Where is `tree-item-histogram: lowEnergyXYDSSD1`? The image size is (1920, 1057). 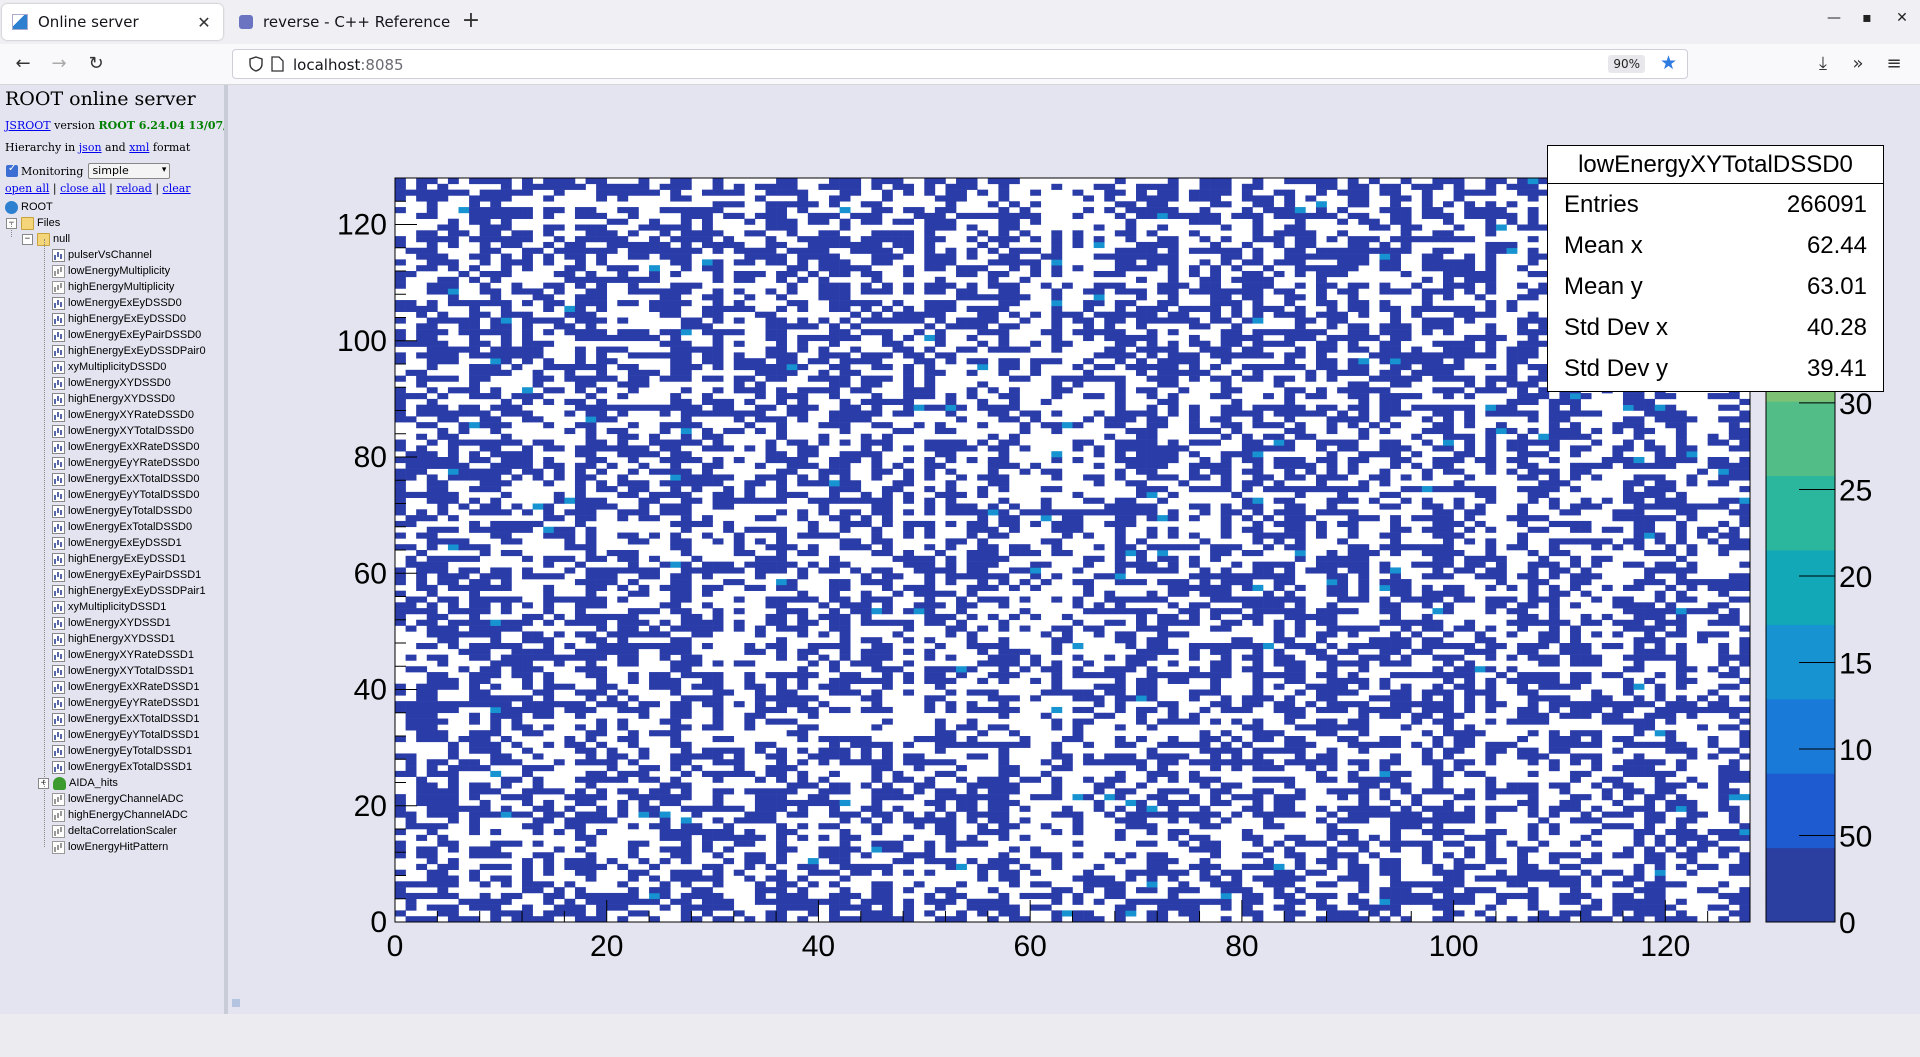
tree-item-histogram: lowEnergyXYDSSD1 is located at coordinates (111, 623).